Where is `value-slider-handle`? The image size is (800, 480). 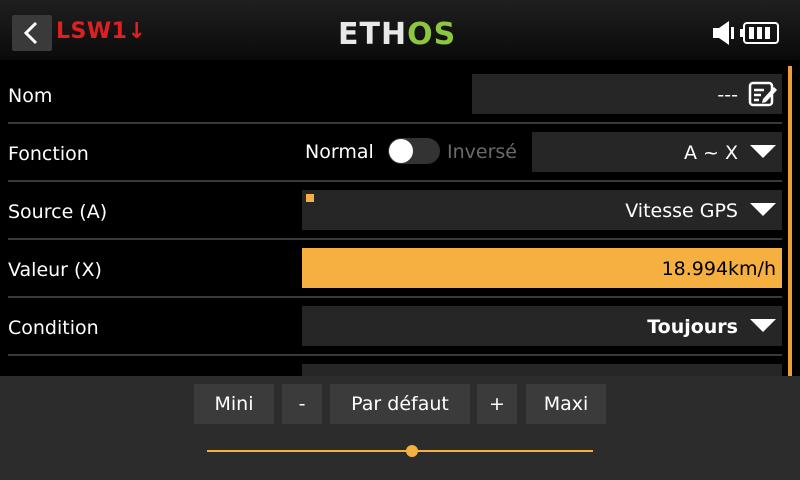 value-slider-handle is located at coordinates (411, 451).